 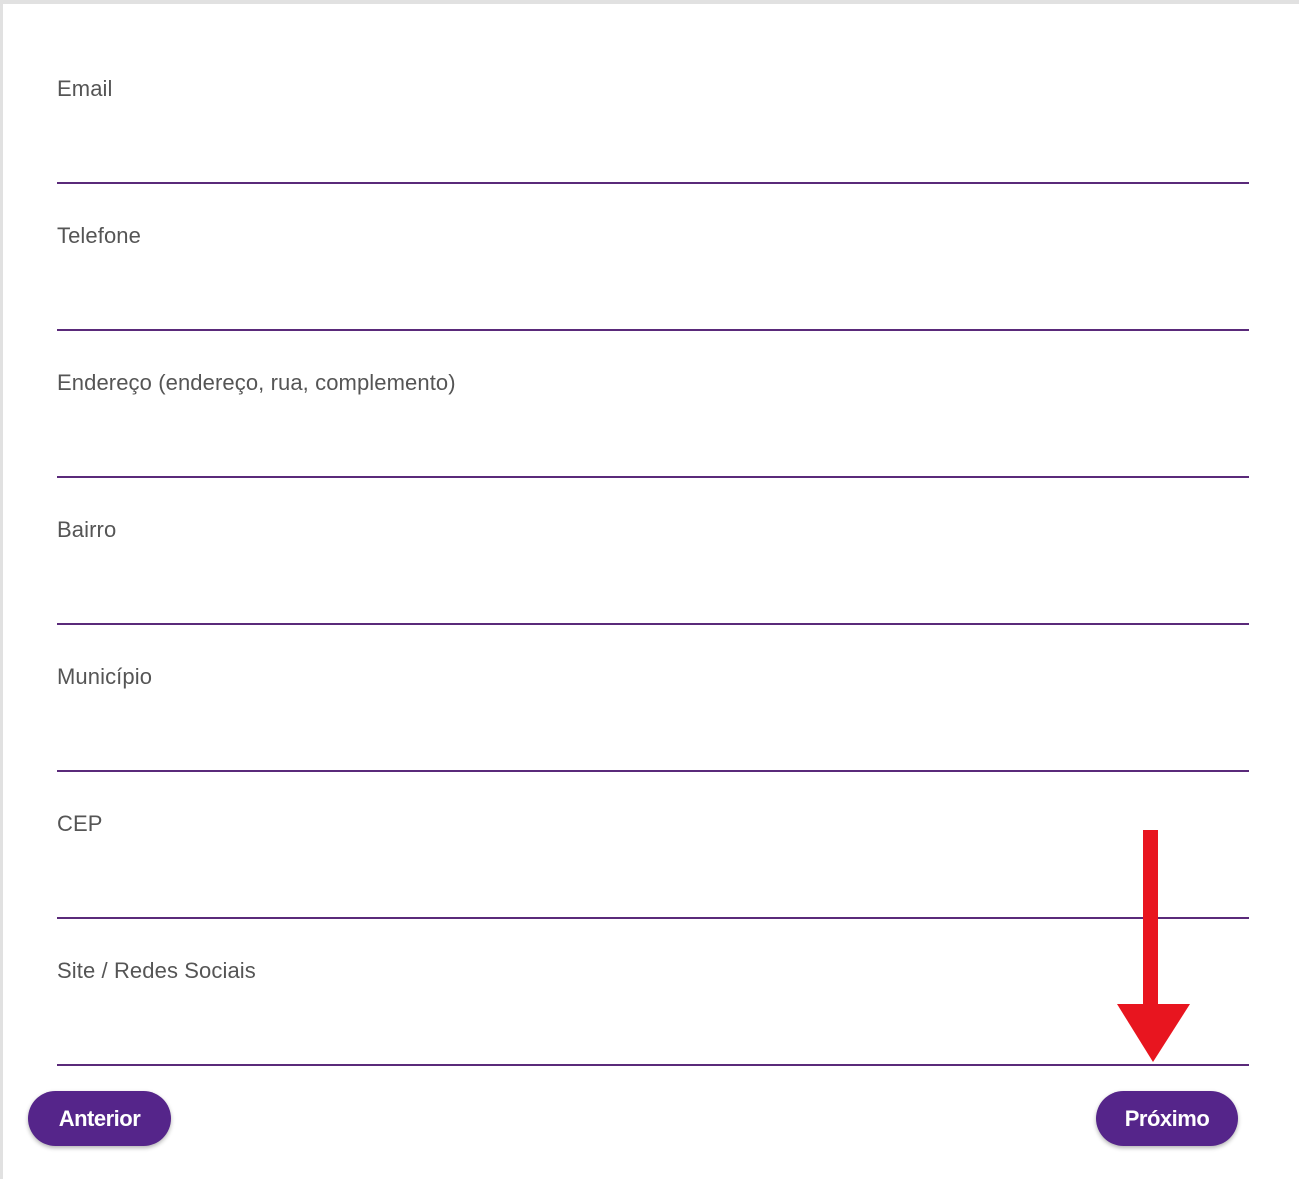 I want to click on neighborhood-field, so click(x=653, y=591).